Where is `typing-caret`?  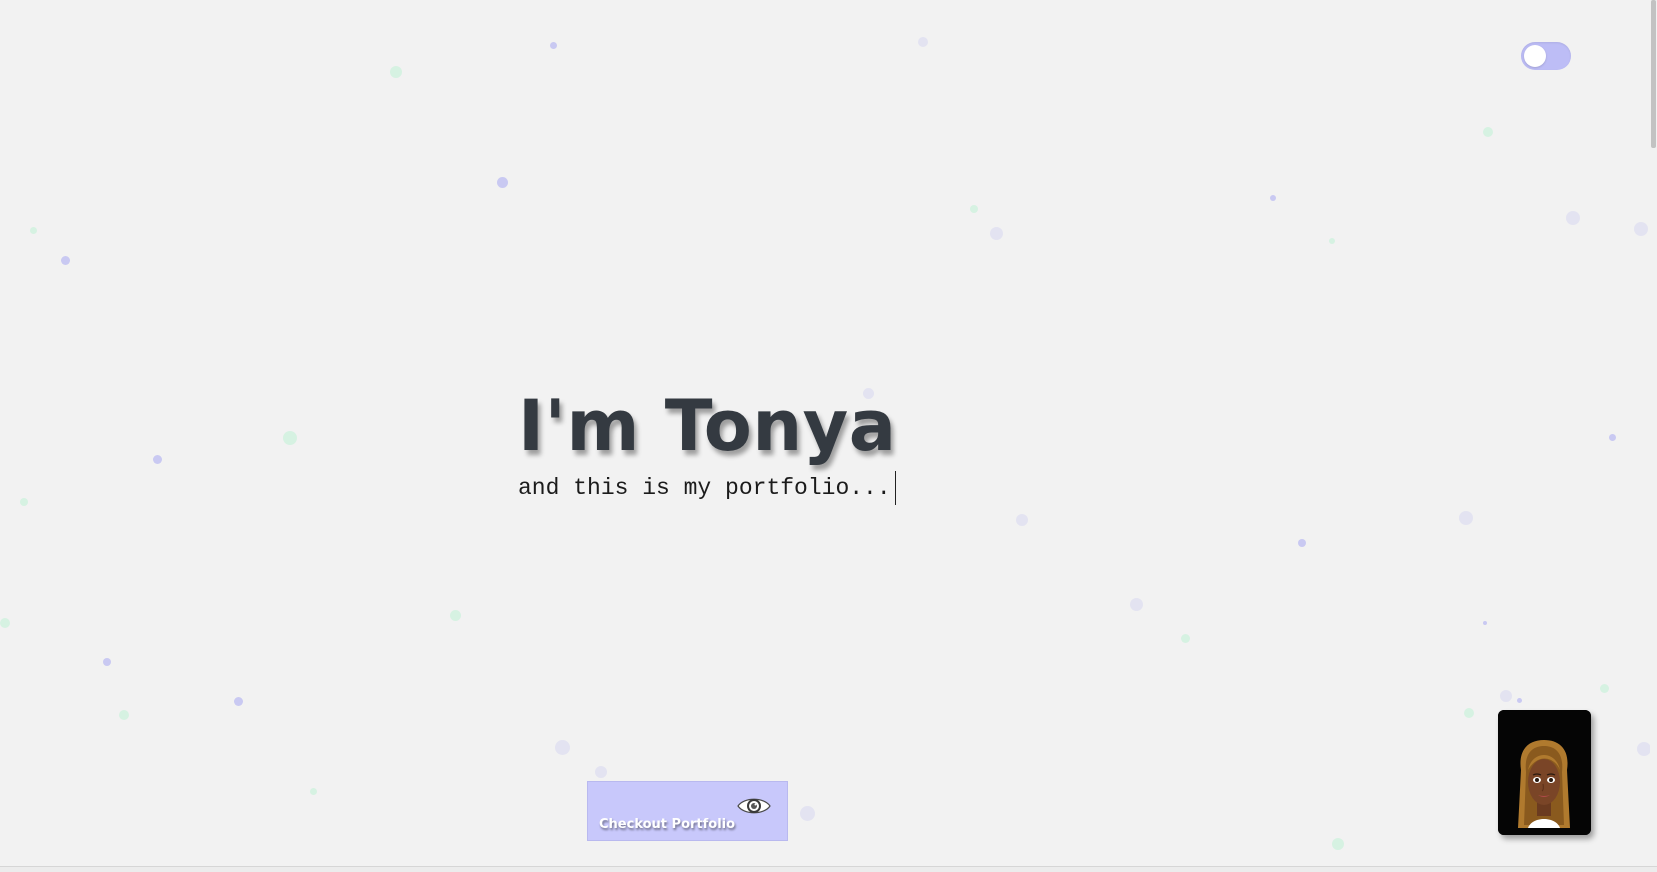
typing-caret is located at coordinates (895, 488).